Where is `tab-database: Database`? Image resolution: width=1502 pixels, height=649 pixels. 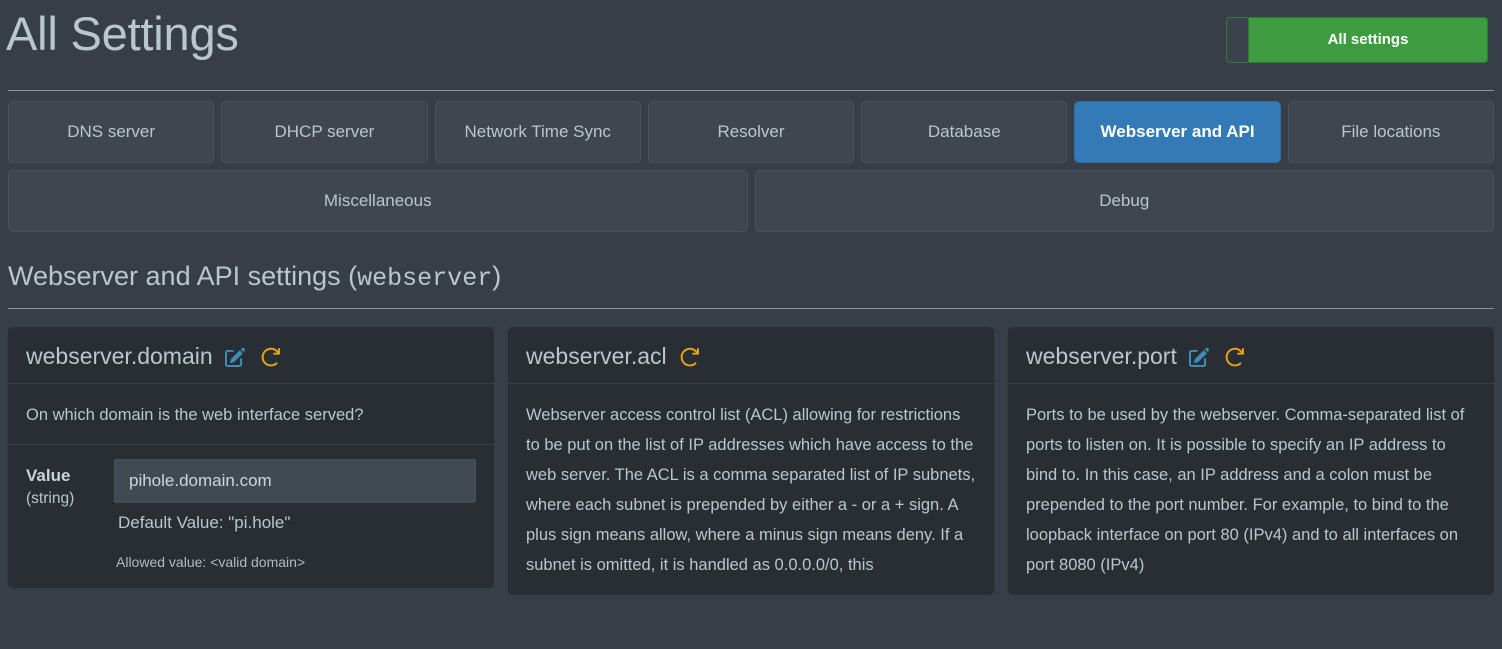 tab-database: Database is located at coordinates (964, 132).